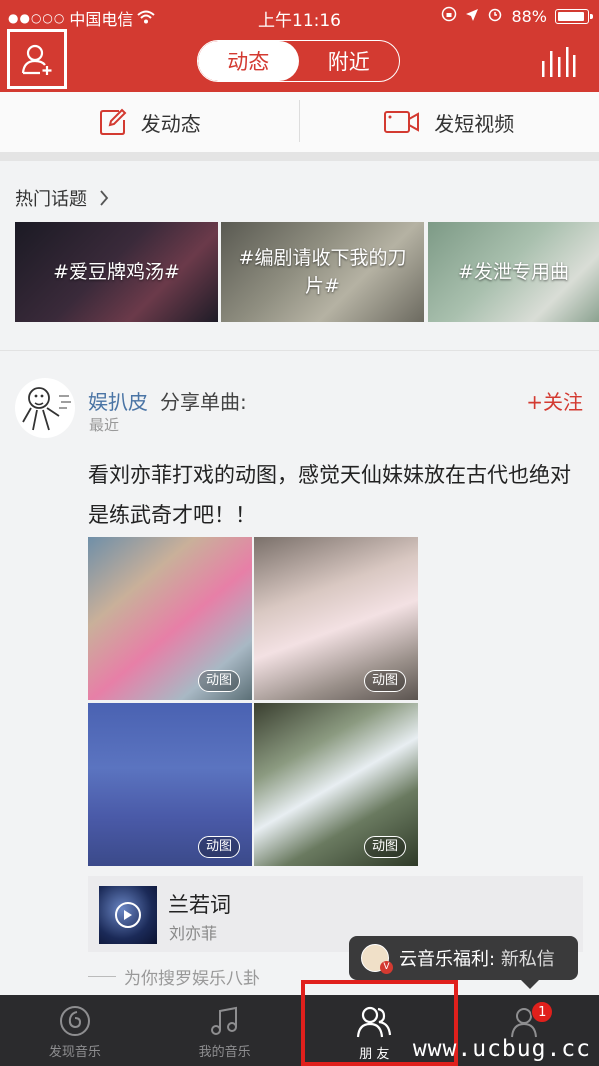 The height and width of the screenshot is (1066, 599). I want to click on topic-card: #爱豆牌鸡汤#, so click(116, 272).